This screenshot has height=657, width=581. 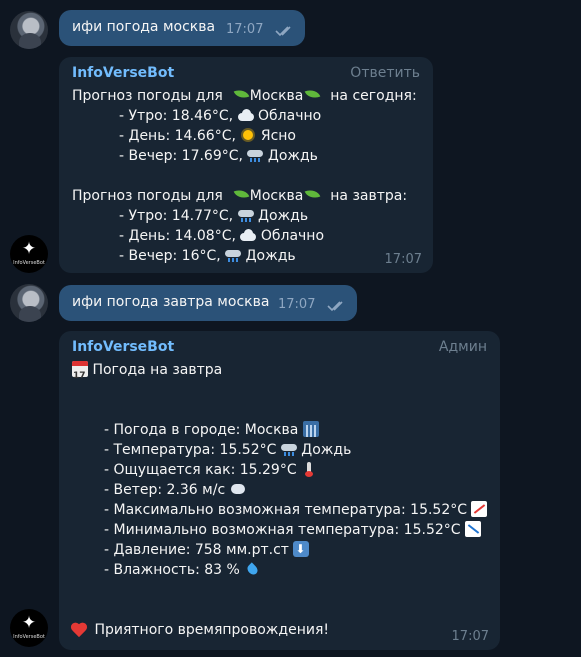 What do you see at coordinates (248, 135) in the screenshot?
I see `sun-icon` at bounding box center [248, 135].